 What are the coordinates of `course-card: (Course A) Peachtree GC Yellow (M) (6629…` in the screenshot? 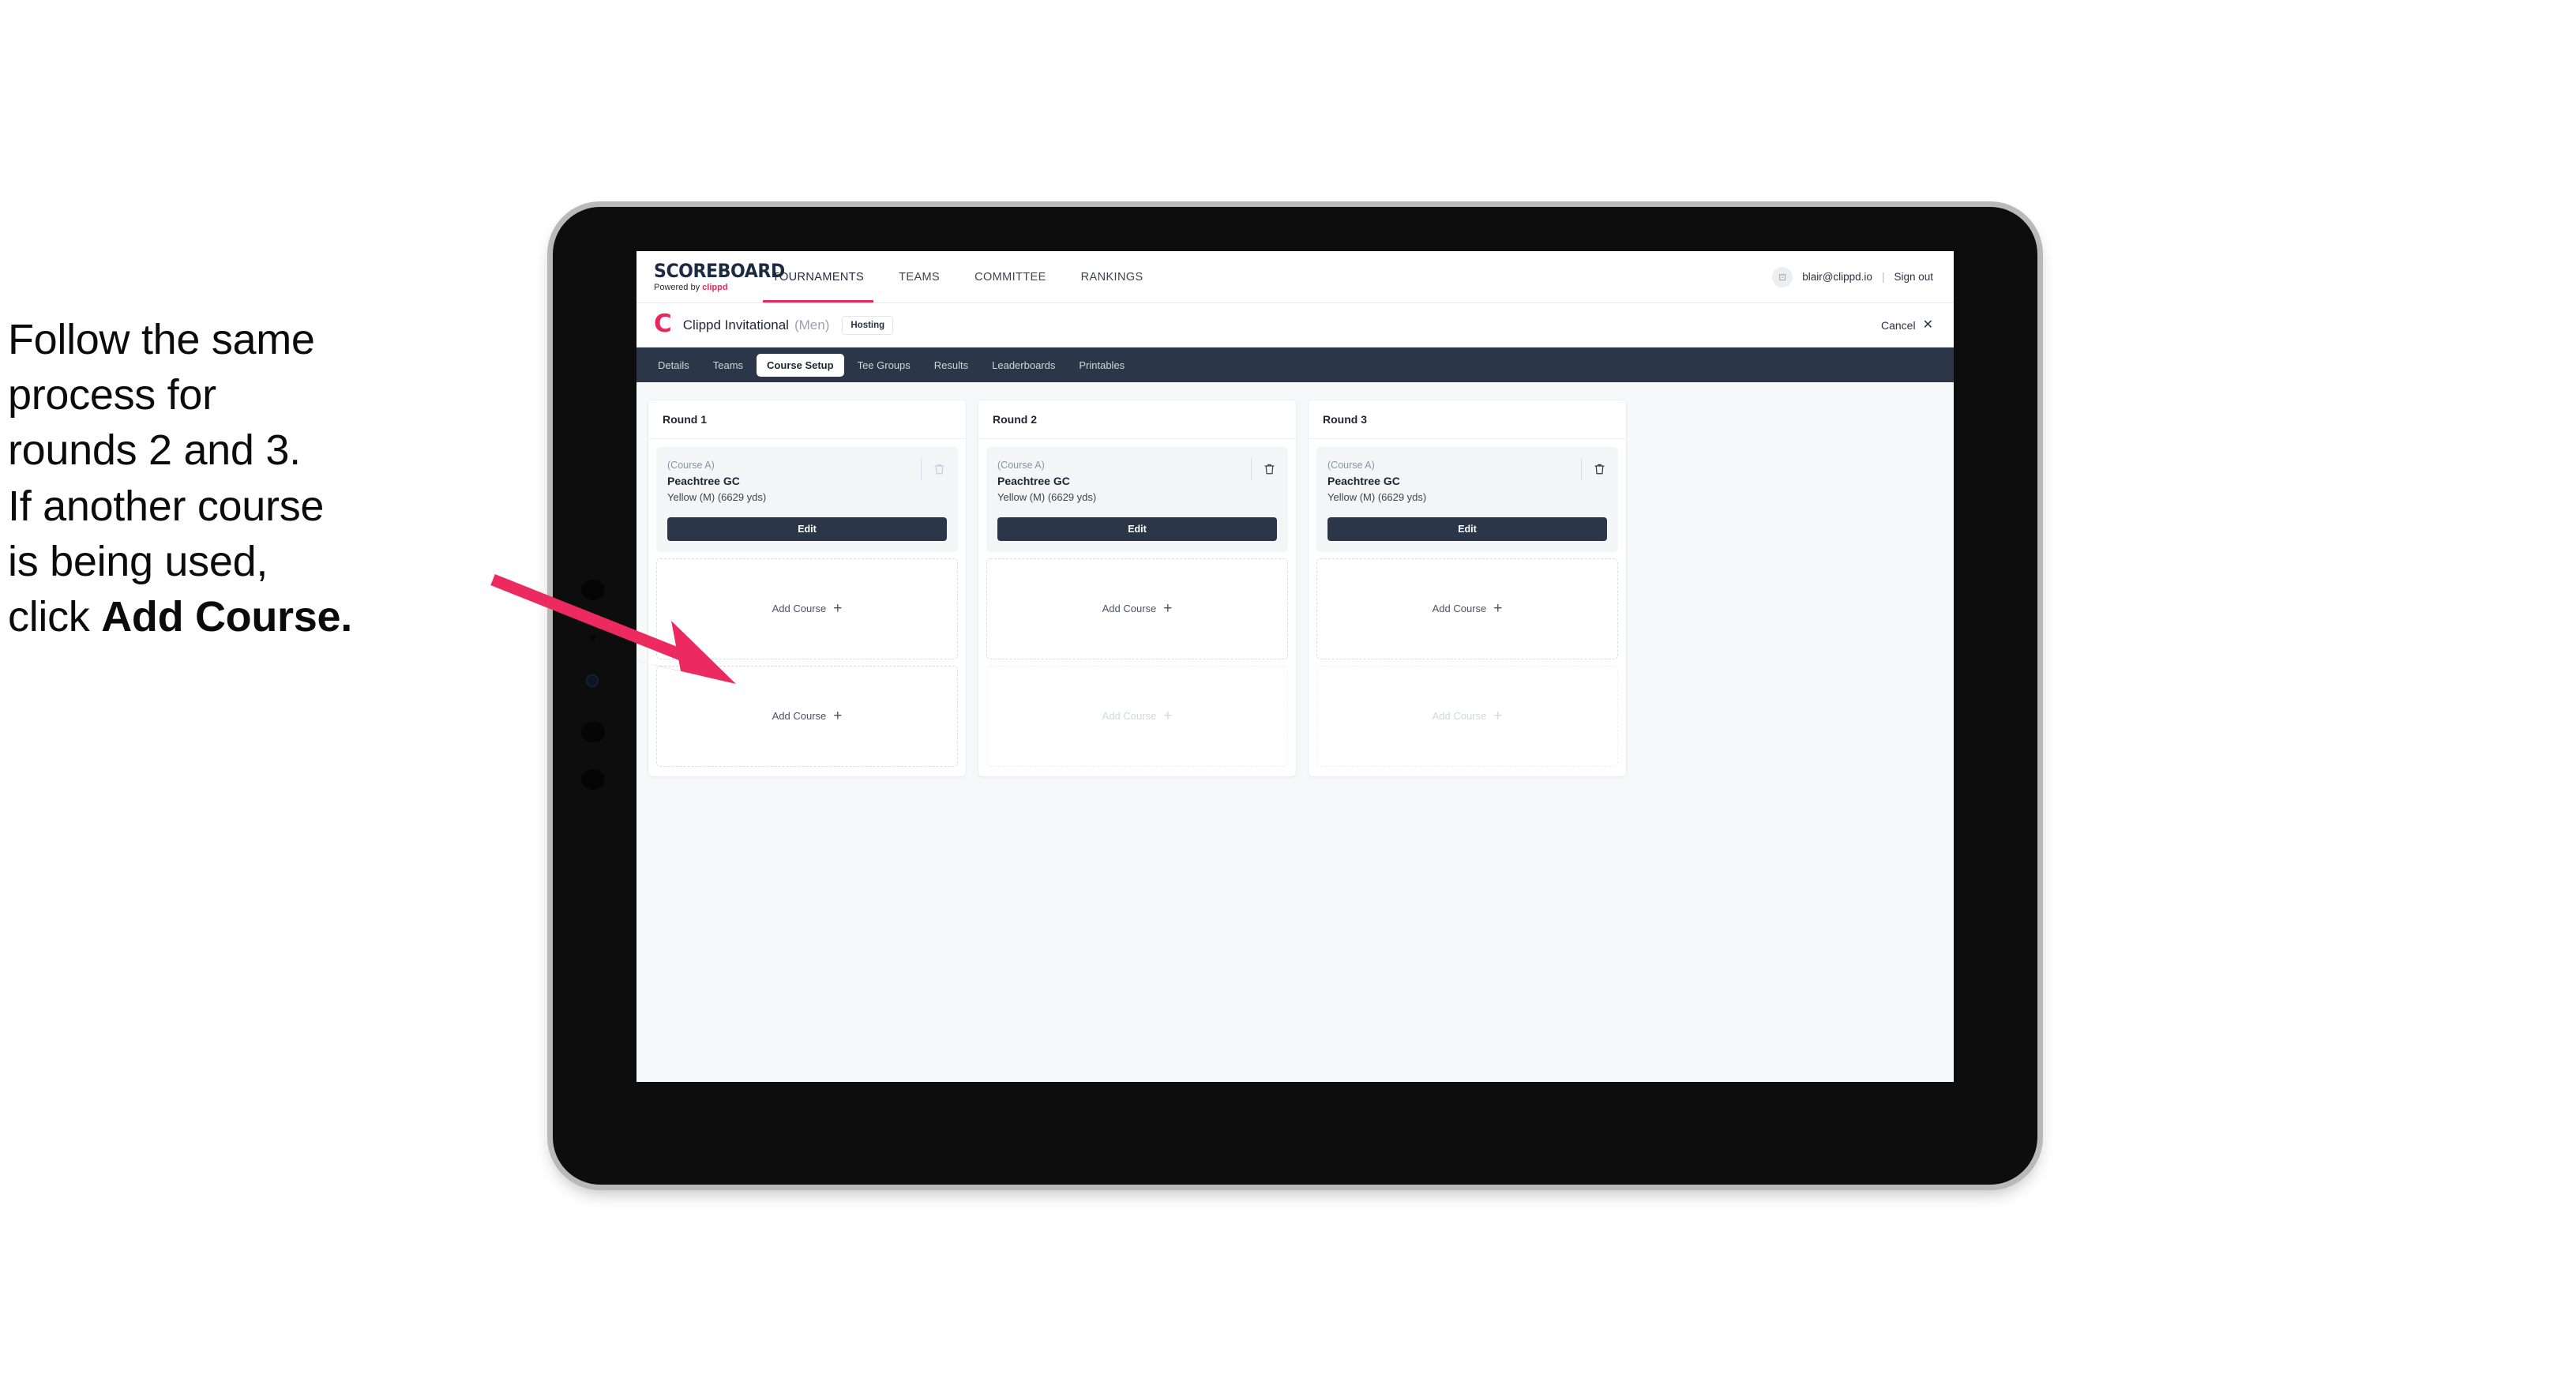 It's located at (1467, 499).